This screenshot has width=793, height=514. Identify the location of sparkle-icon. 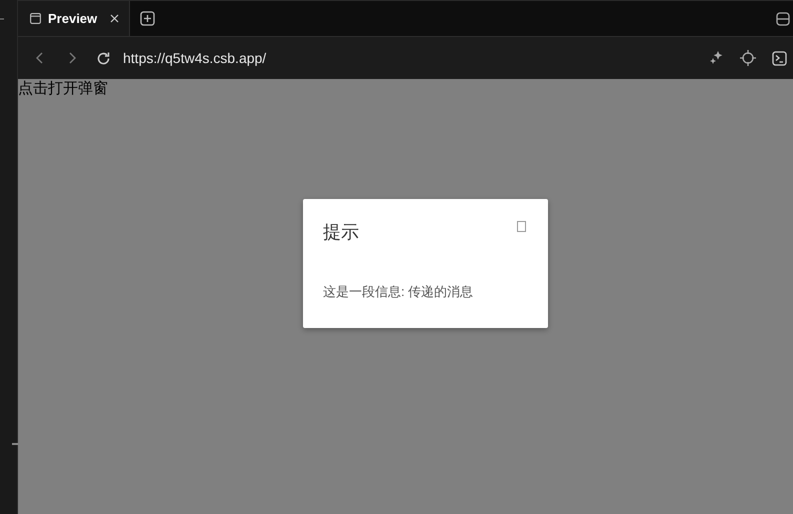
(716, 58).